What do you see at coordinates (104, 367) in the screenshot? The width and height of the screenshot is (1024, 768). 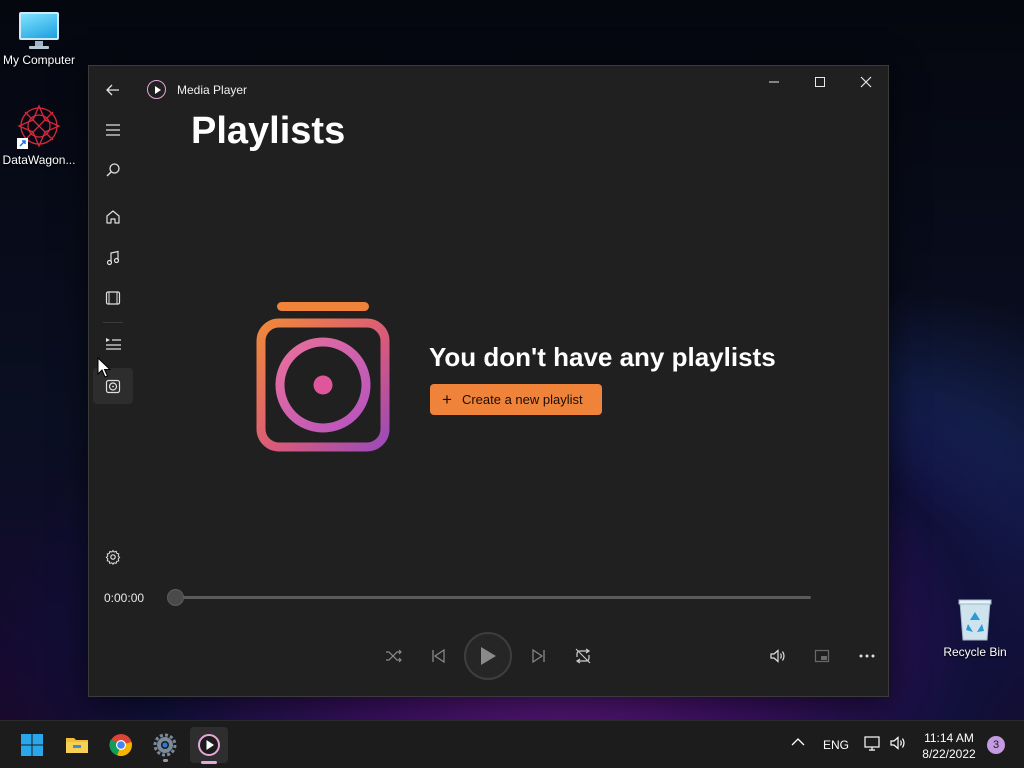 I see `mouse-cursor-icon` at bounding box center [104, 367].